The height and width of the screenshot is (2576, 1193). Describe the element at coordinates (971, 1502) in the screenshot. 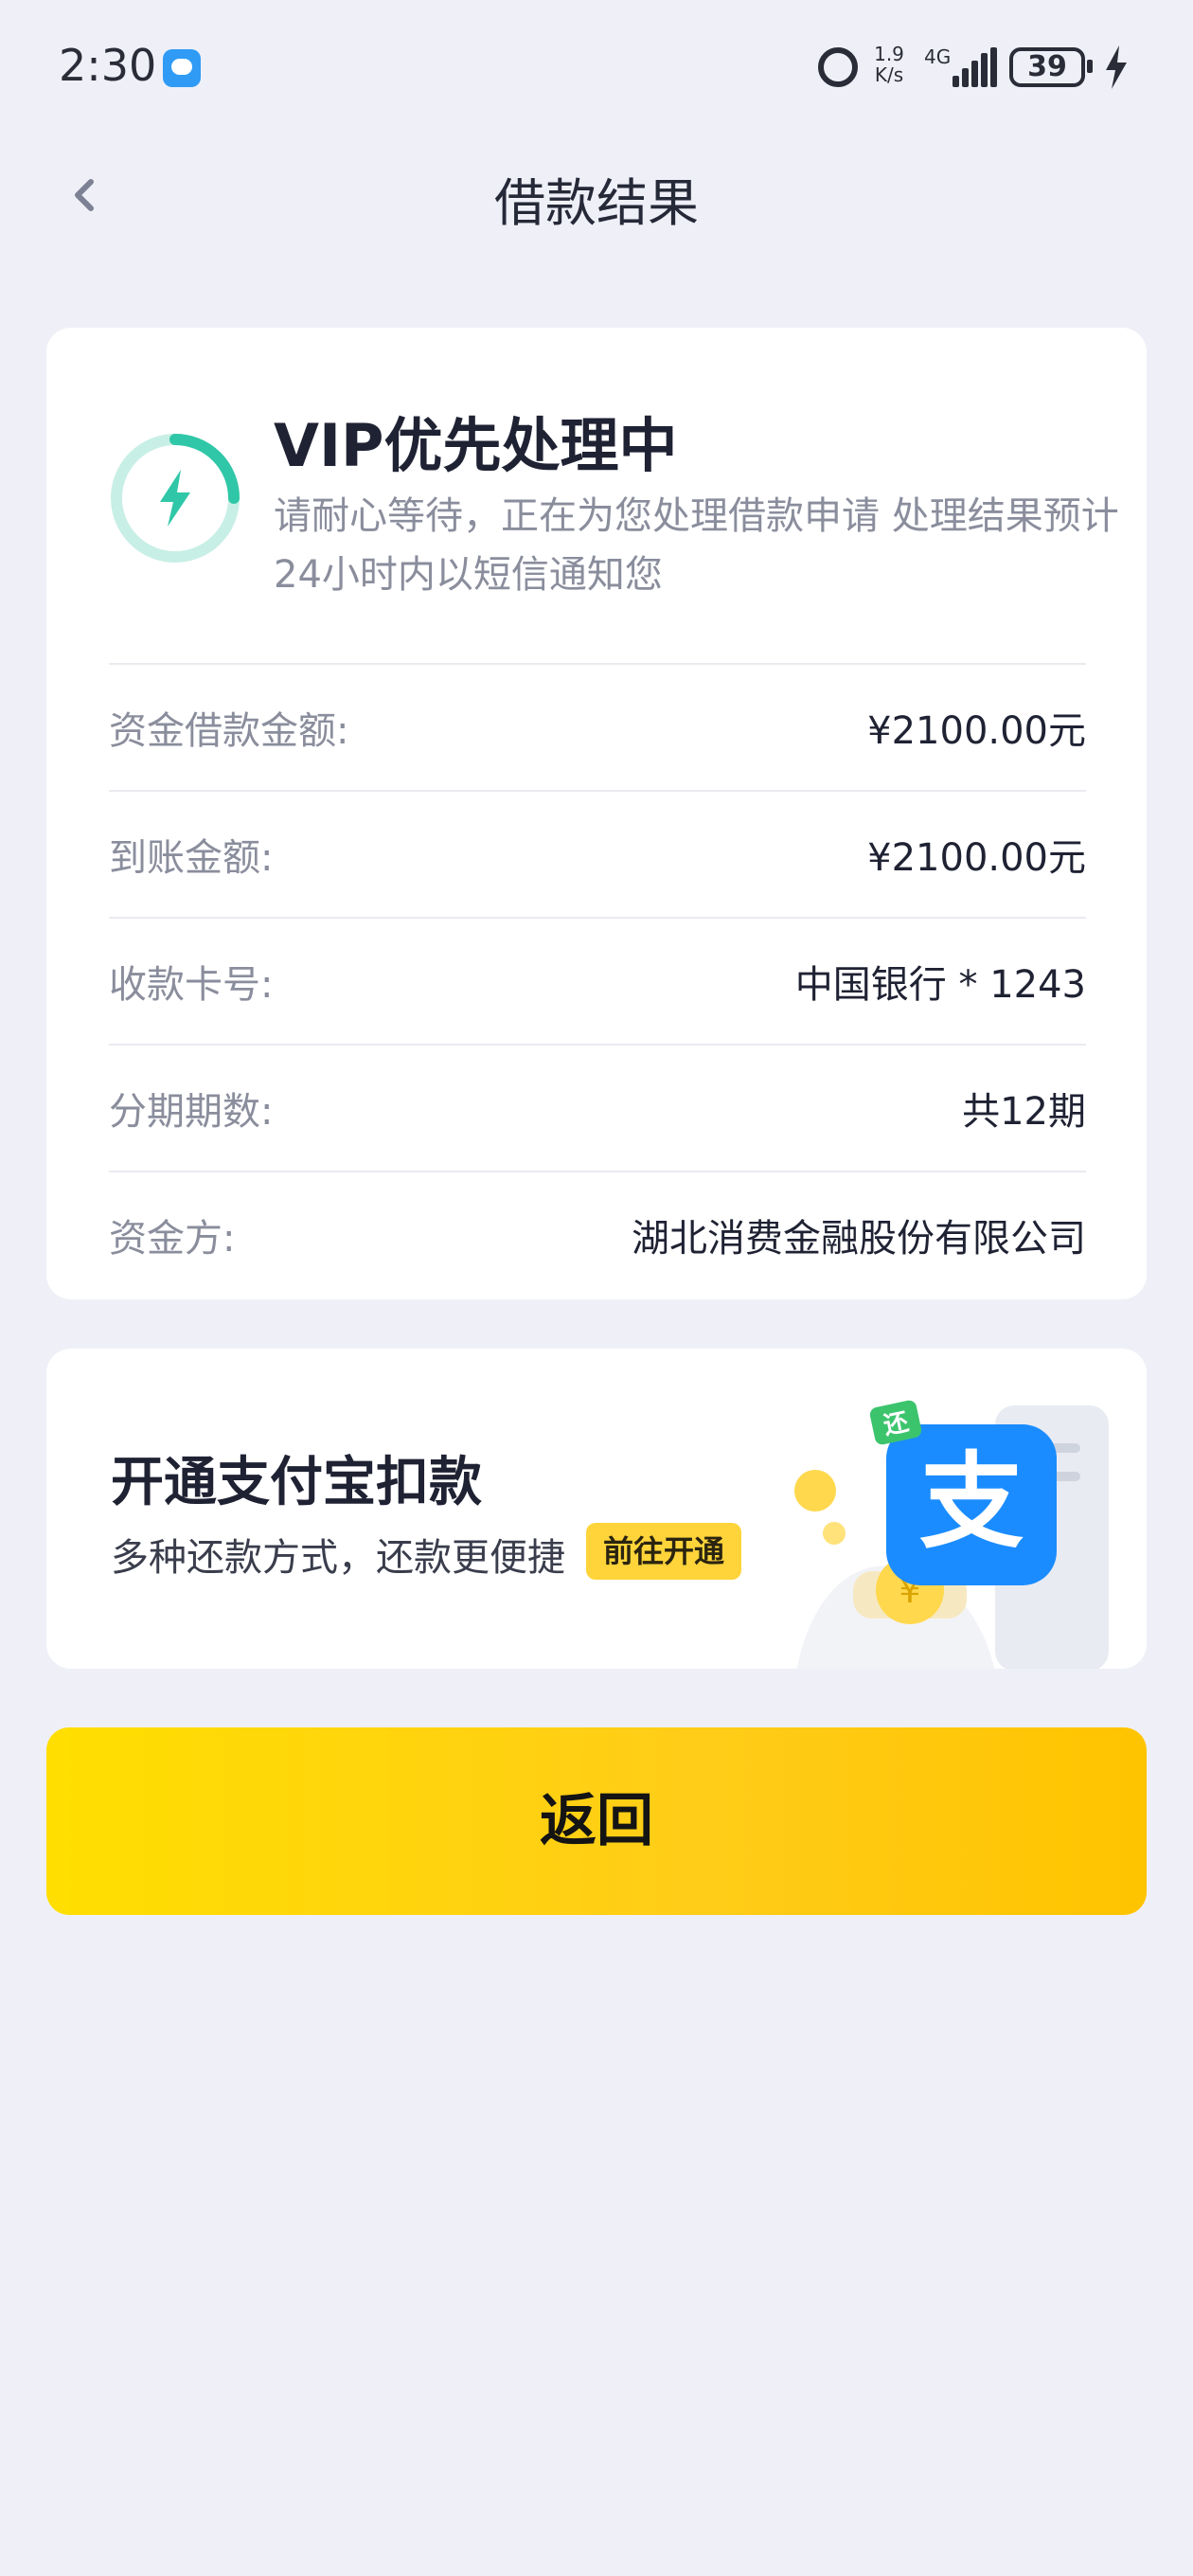

I see `alipay-logo-char: 支` at that location.